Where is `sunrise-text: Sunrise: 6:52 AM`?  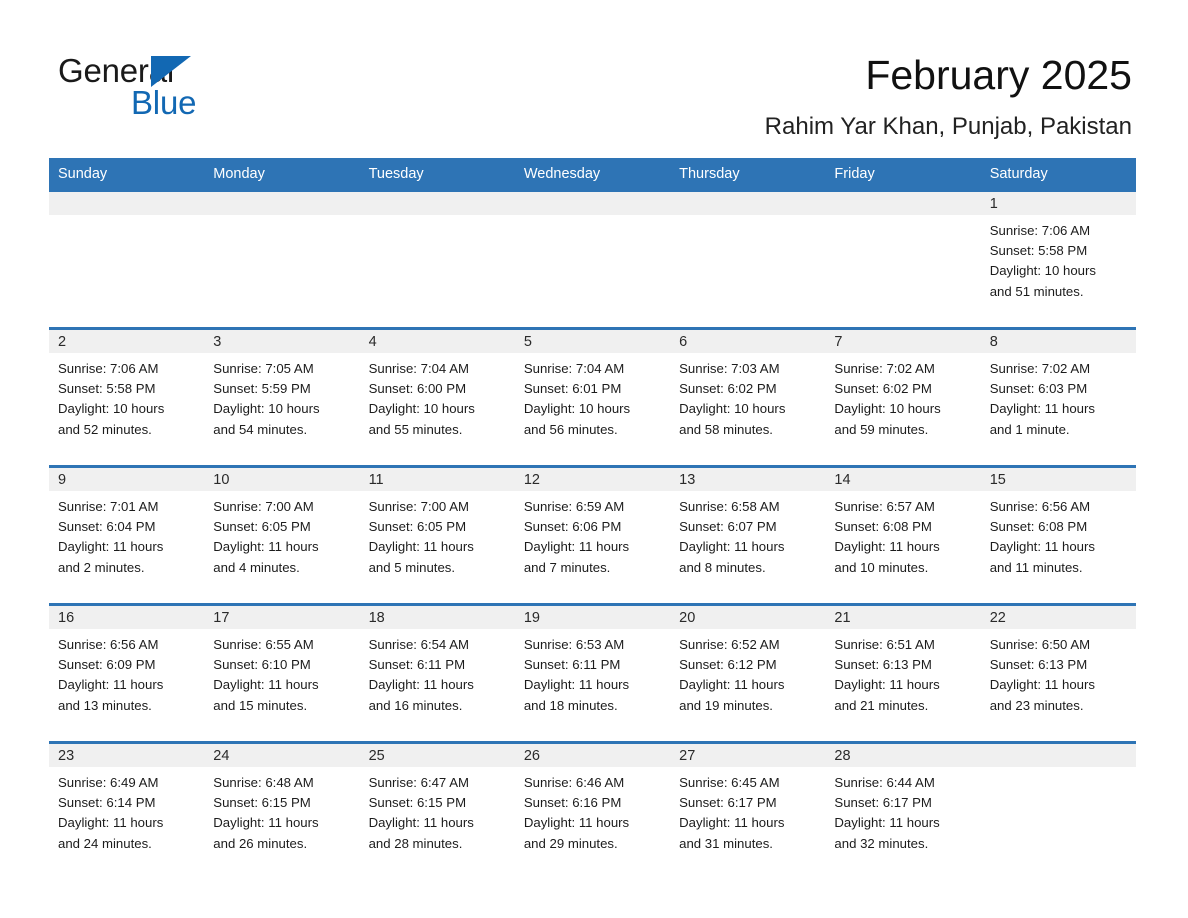 sunrise-text: Sunrise: 6:52 AM is located at coordinates (729, 644).